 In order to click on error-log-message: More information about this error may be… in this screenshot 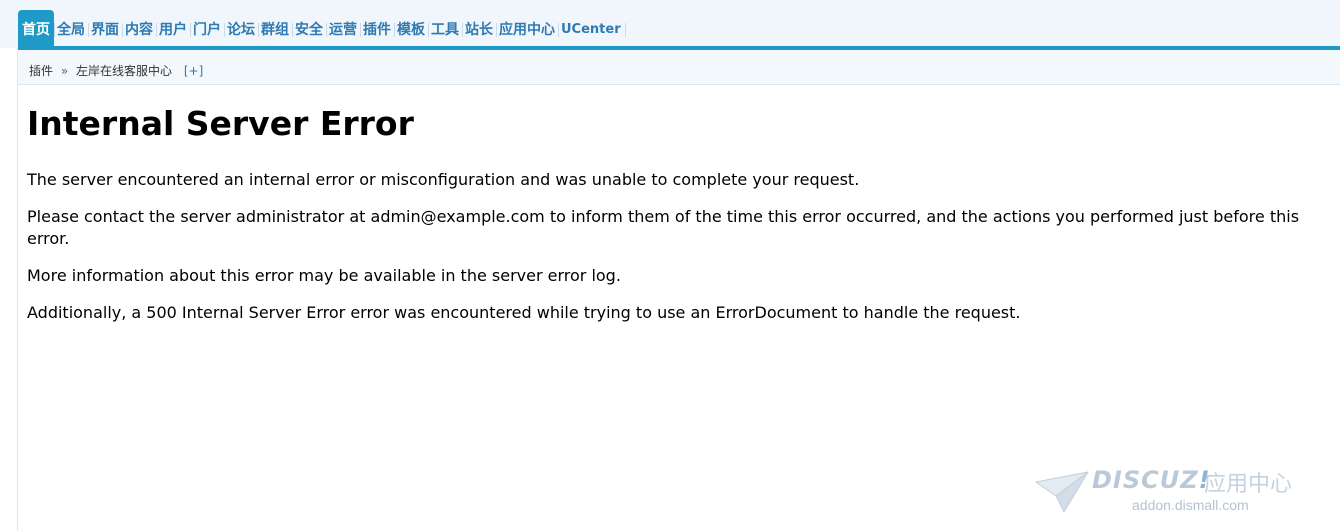, I will do `click(324, 275)`.